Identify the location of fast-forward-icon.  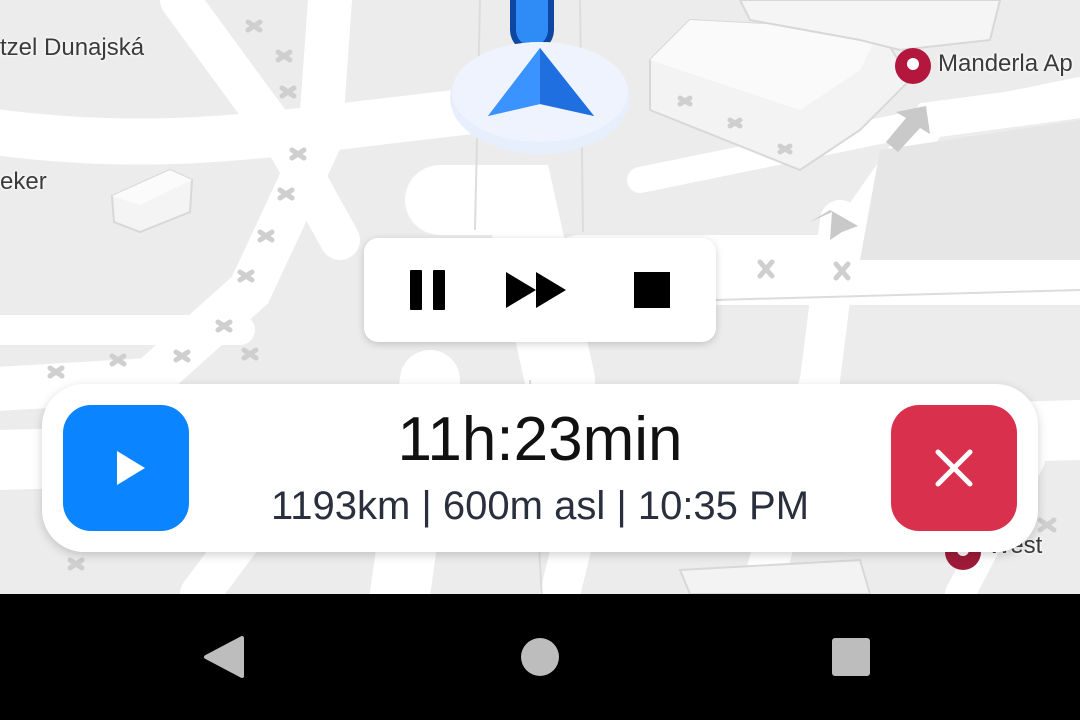
(536, 290).